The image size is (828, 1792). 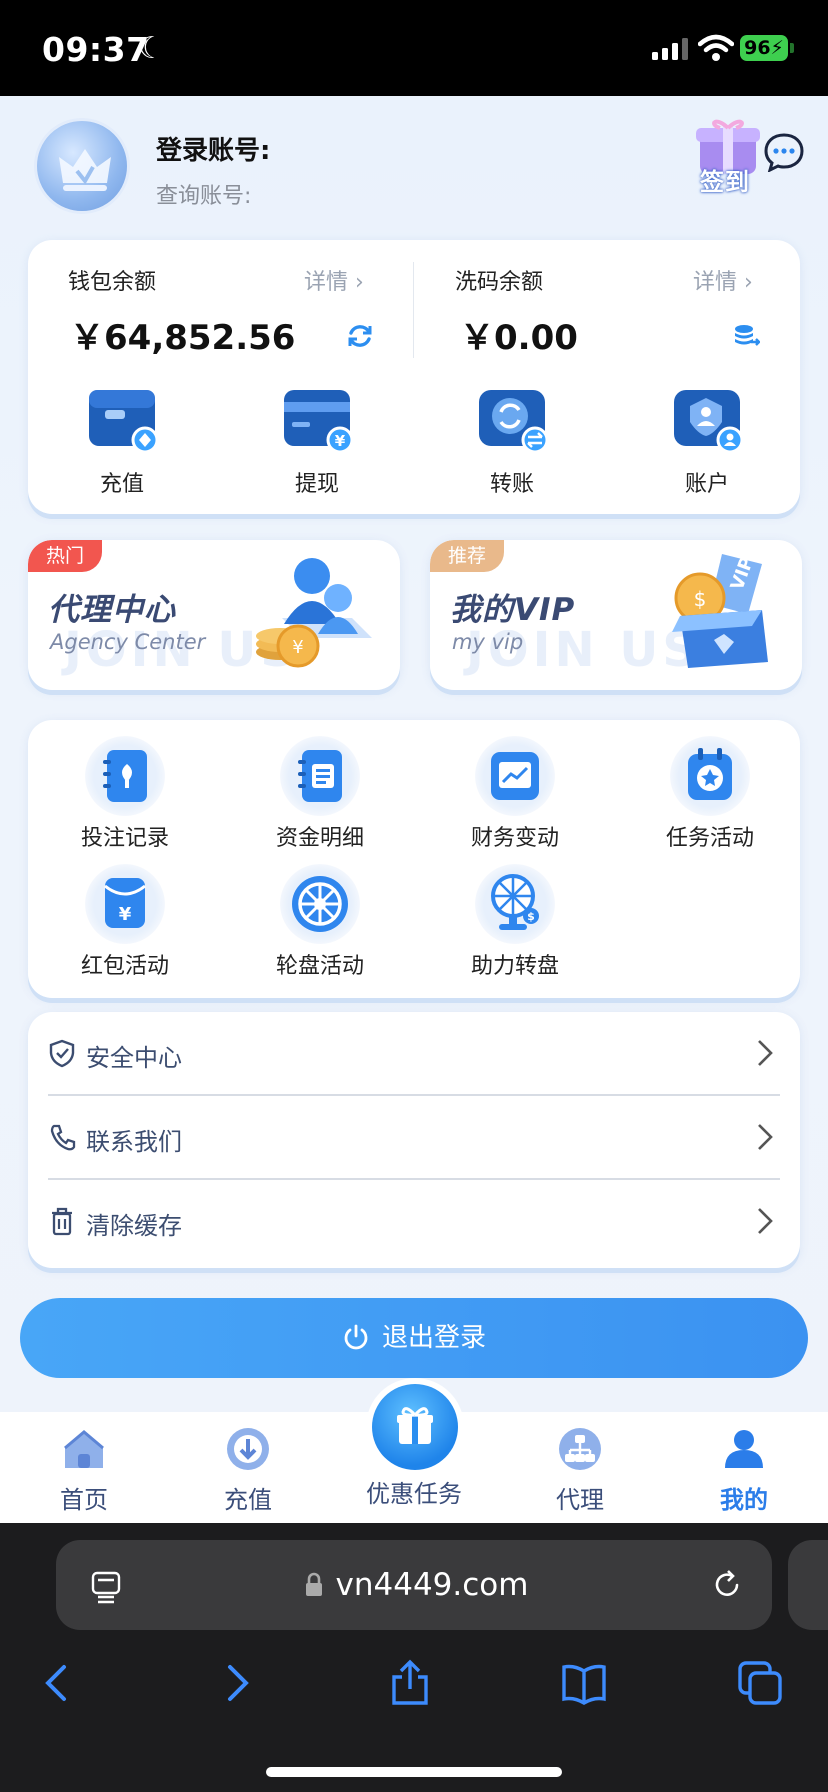 I want to click on wallet-detail-link: 详情 ›, so click(x=334, y=280).